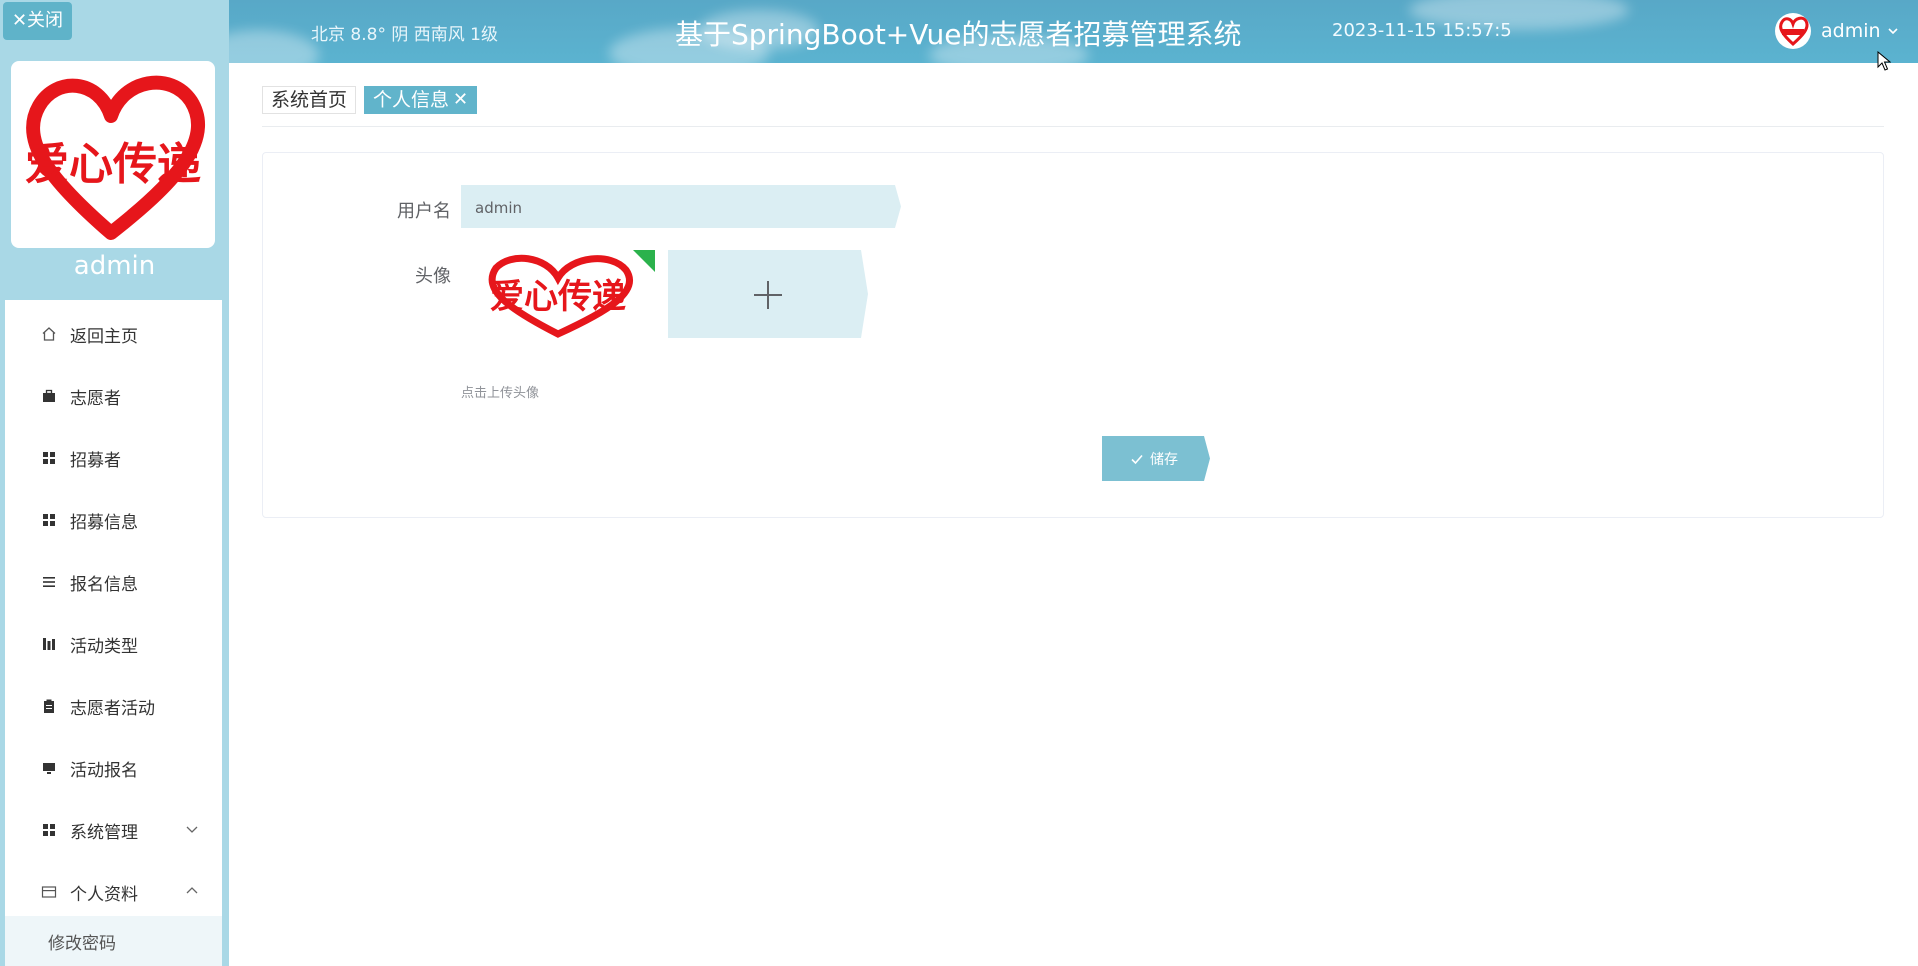  Describe the element at coordinates (49, 644) in the screenshot. I see `chart-icon` at that location.